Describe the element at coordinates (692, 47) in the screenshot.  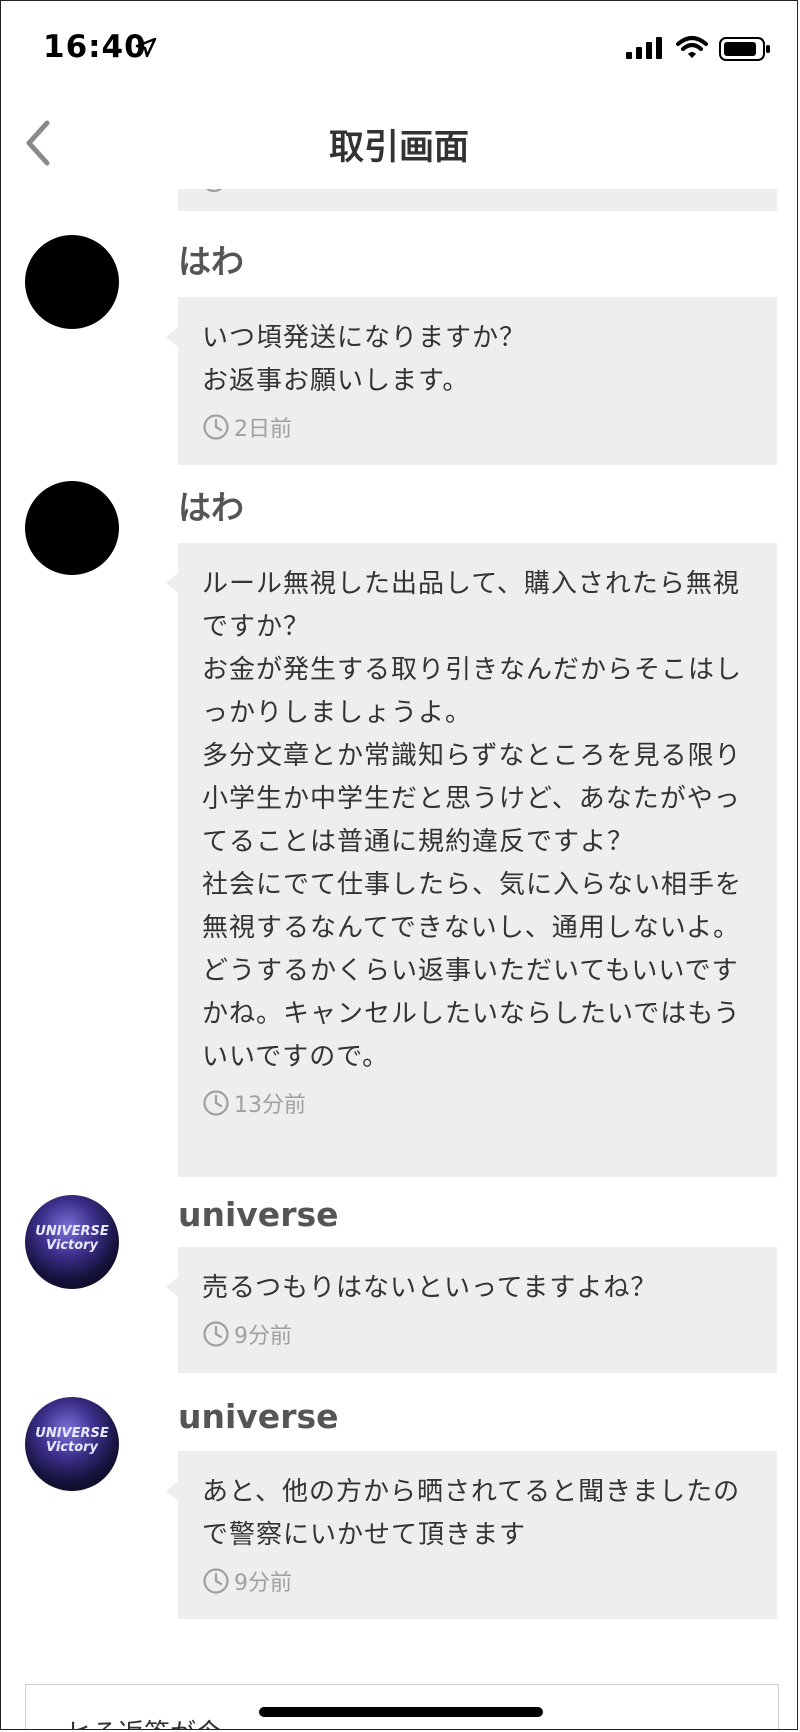
I see `wifi-icon` at that location.